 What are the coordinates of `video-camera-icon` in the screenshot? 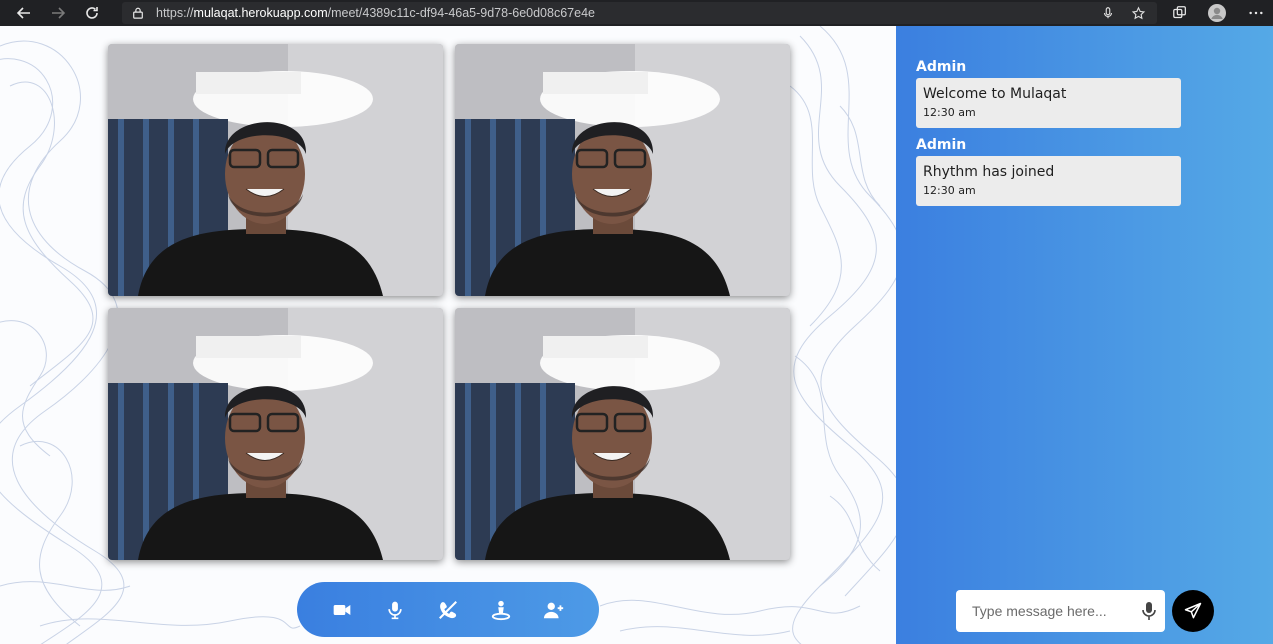 It's located at (342, 610).